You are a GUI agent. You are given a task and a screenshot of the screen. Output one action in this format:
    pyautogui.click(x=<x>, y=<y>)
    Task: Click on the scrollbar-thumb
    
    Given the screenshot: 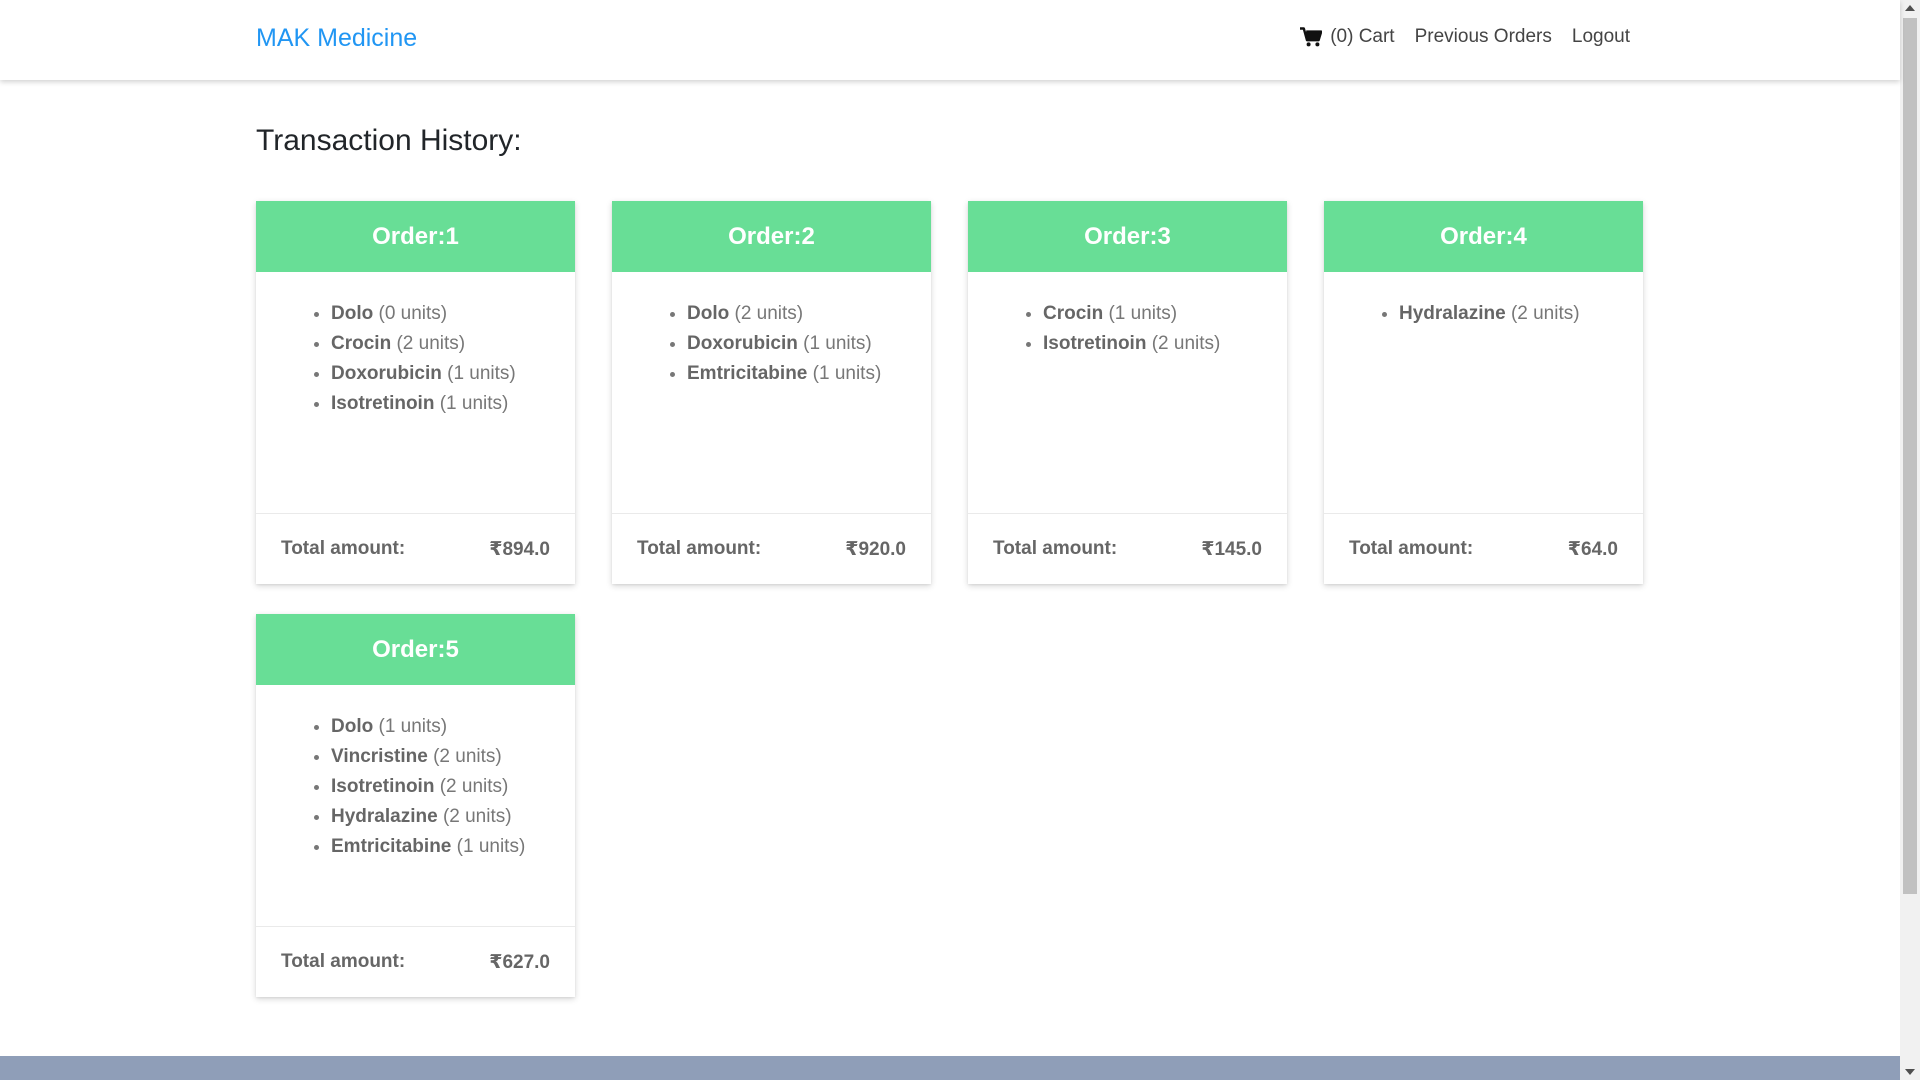 What is the action you would take?
    pyautogui.click(x=1910, y=456)
    